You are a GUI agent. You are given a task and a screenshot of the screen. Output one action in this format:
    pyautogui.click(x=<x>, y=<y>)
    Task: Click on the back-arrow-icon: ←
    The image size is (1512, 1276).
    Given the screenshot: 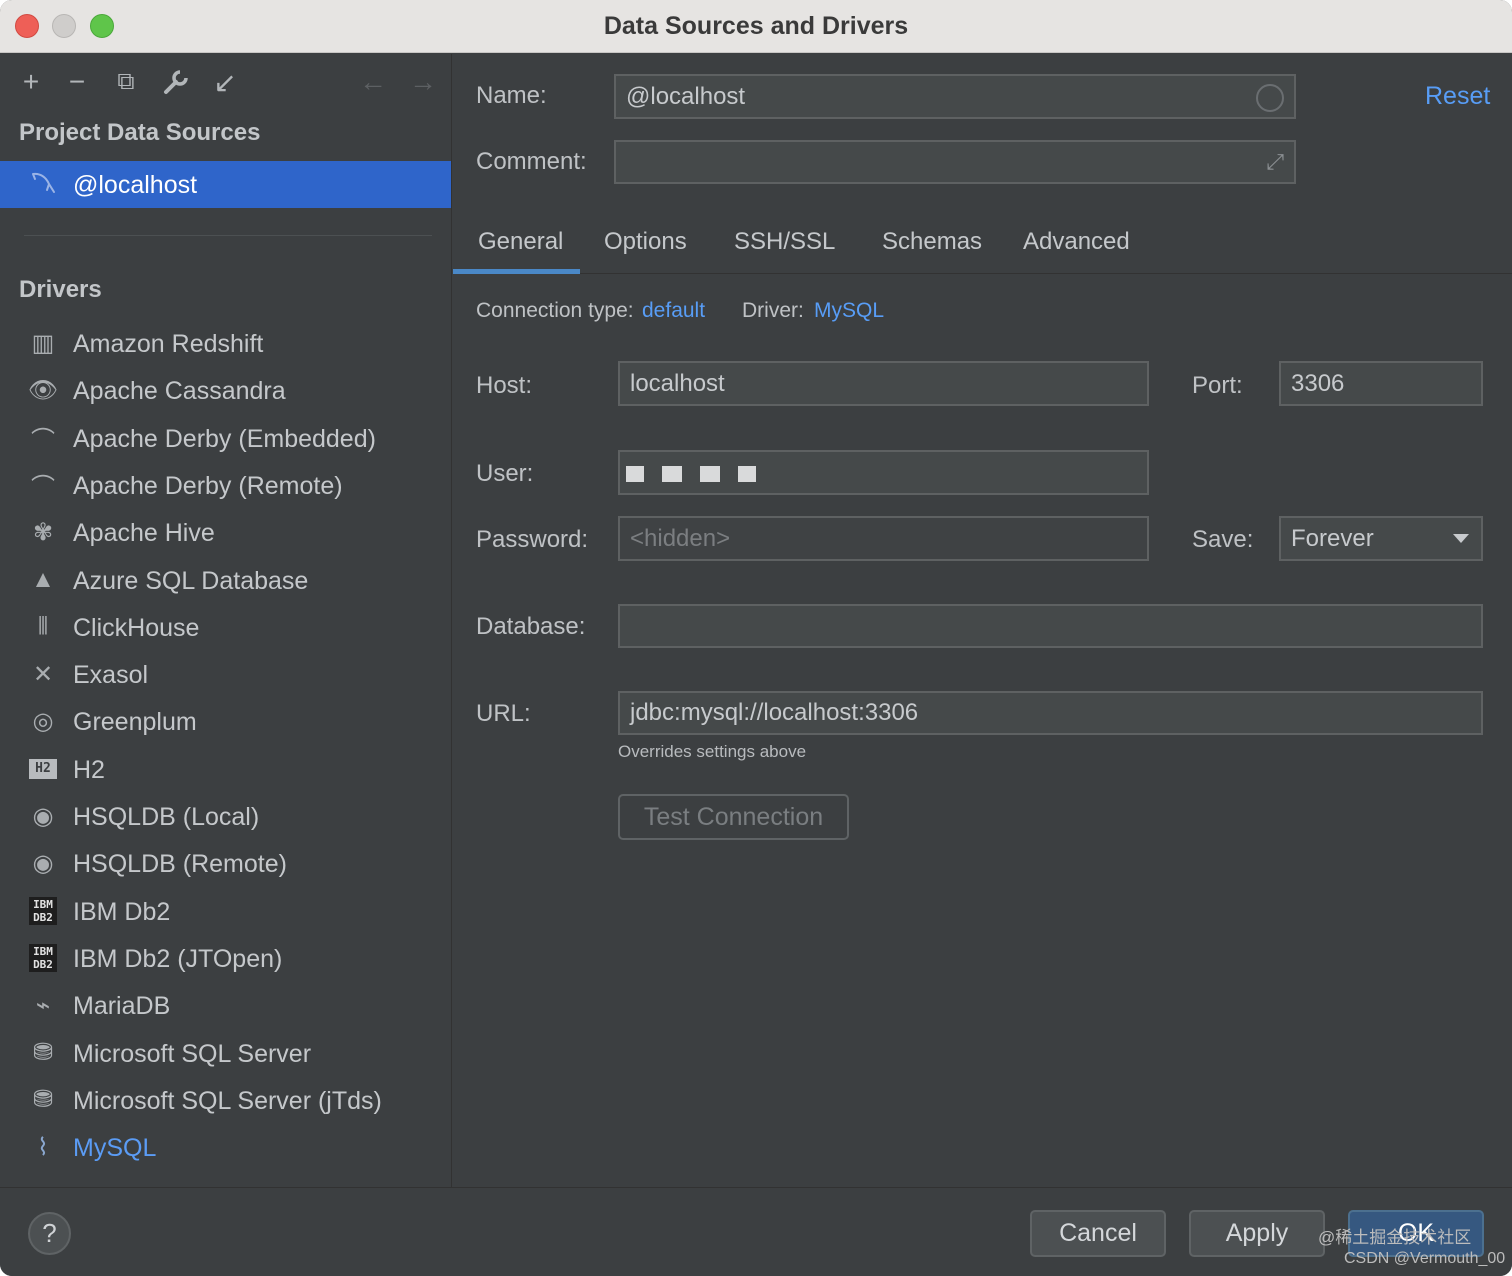 What is the action you would take?
    pyautogui.click(x=373, y=82)
    